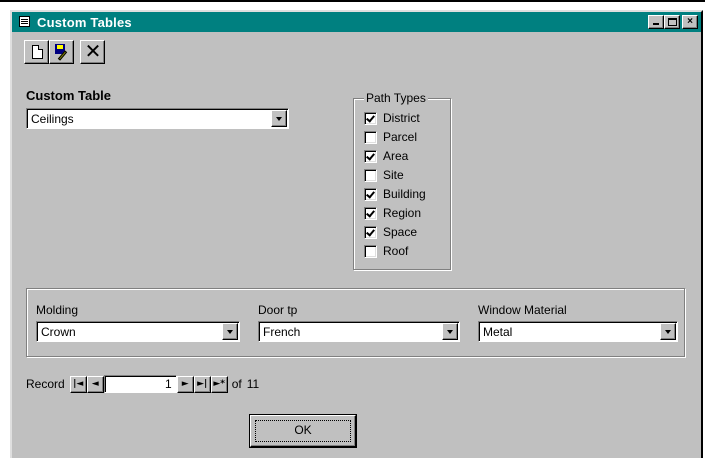  What do you see at coordinates (25, 22) in the screenshot?
I see `form-icon` at bounding box center [25, 22].